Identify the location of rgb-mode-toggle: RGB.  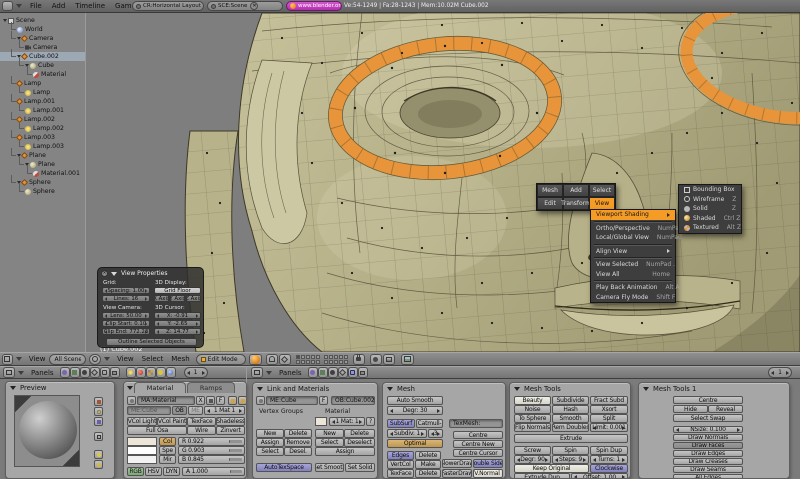
(135, 471).